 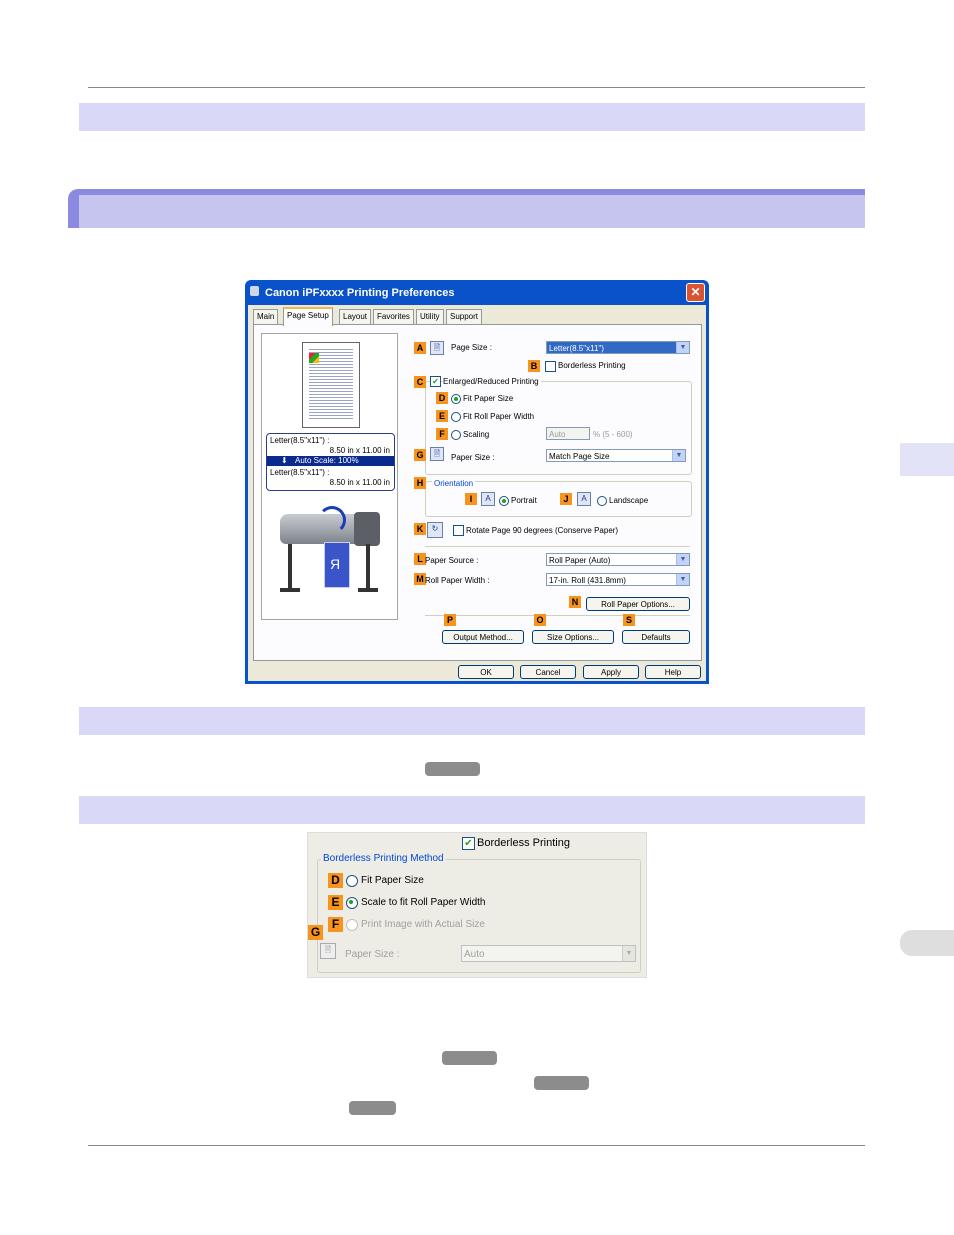 I want to click on auto-scale-bar: Auto Scale: 100% ⬇, so click(x=330, y=461).